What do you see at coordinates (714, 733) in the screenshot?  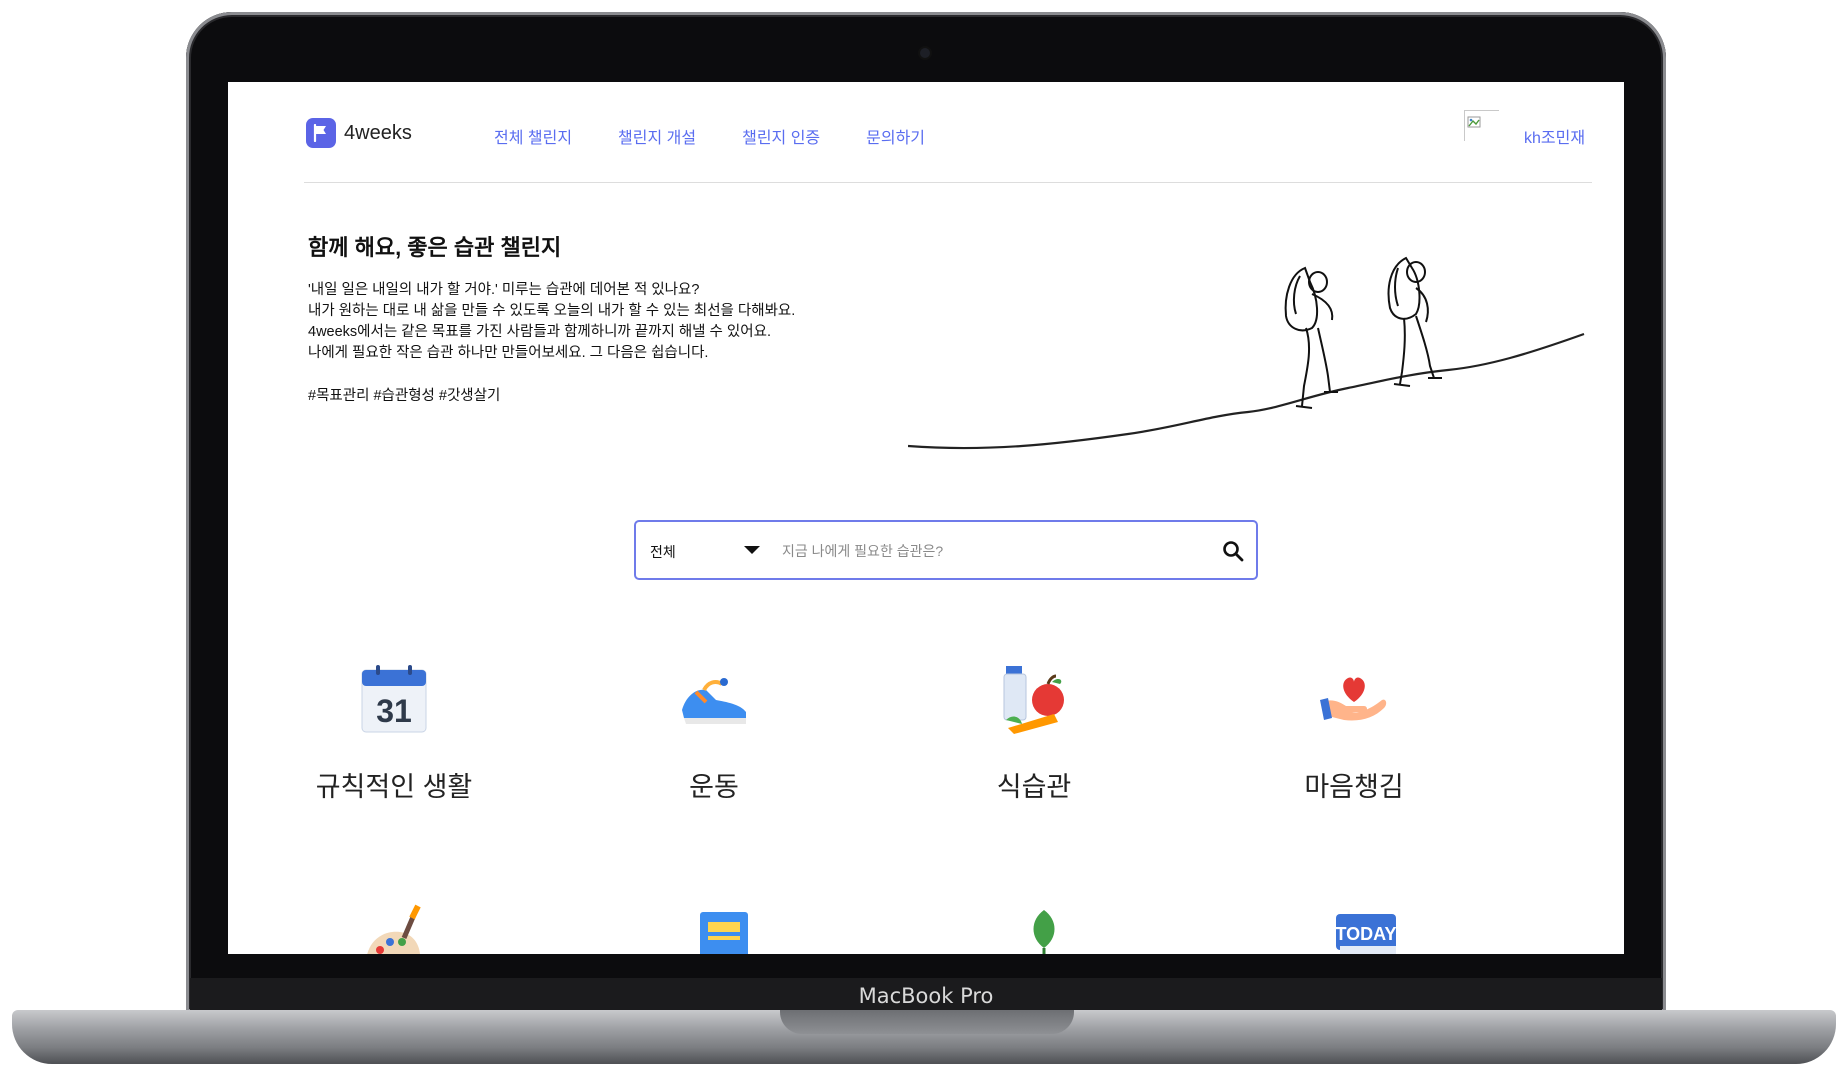 I see `category-exercise: 운동` at bounding box center [714, 733].